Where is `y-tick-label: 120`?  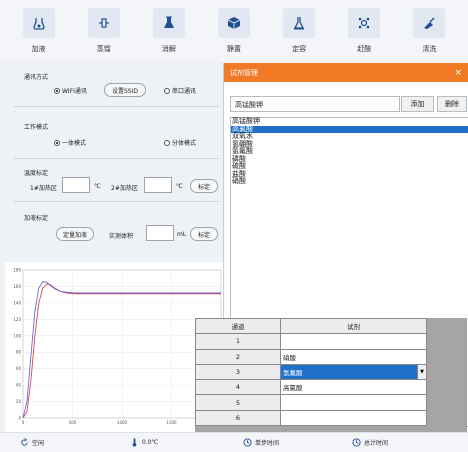
y-tick-label: 120 is located at coordinates (17, 319).